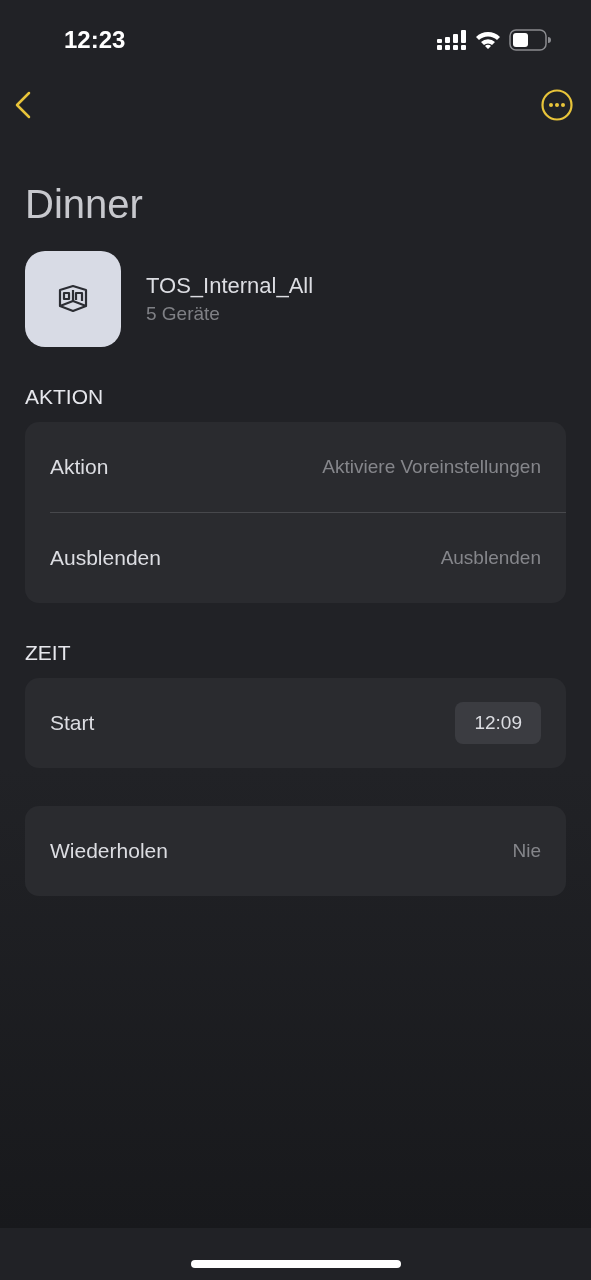  I want to click on row-label: Aktion, so click(80, 467).